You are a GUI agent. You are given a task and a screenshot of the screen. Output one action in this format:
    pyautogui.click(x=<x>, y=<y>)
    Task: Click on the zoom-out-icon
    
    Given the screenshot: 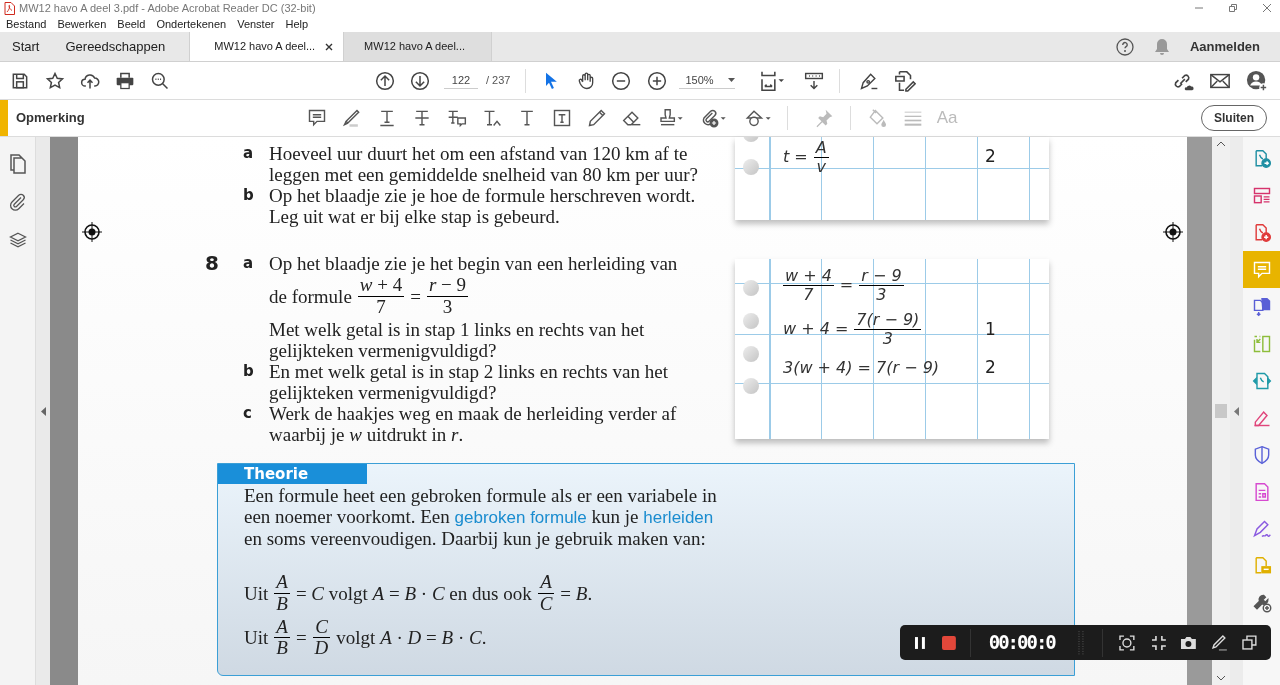 What is the action you would take?
    pyautogui.click(x=621, y=80)
    